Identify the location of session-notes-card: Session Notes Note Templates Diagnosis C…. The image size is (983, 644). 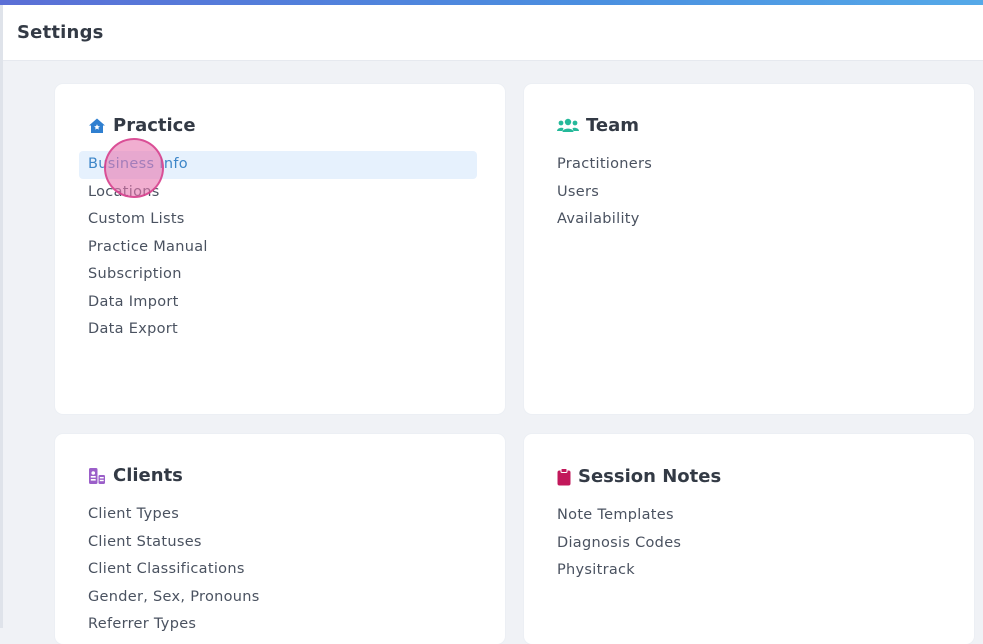
(749, 539).